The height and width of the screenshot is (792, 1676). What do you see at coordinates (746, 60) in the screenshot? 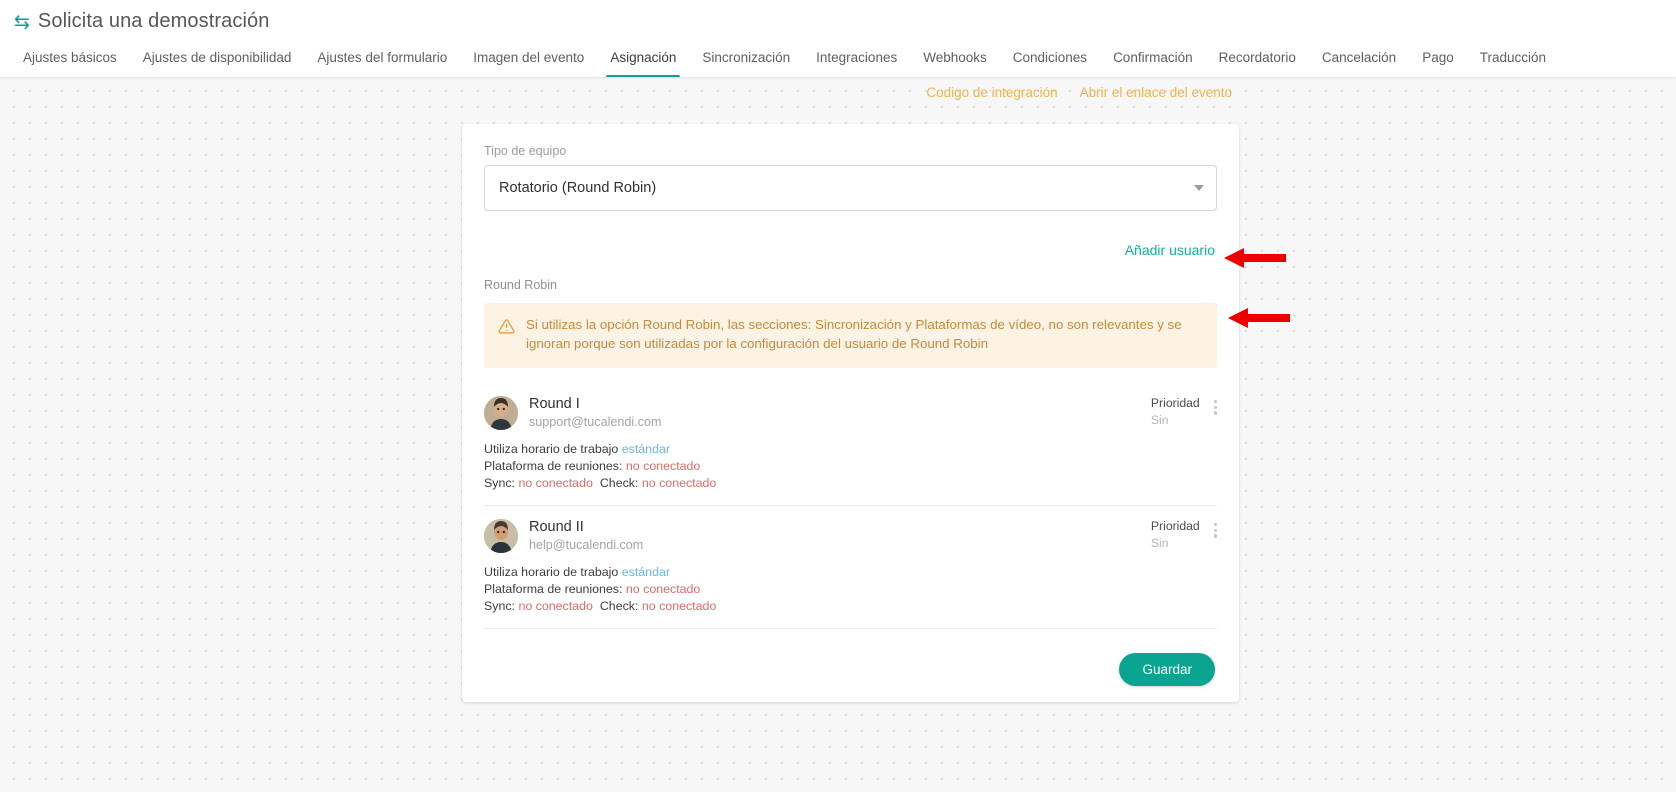
I see `tab-sincronizaci-n: Sincronización` at bounding box center [746, 60].